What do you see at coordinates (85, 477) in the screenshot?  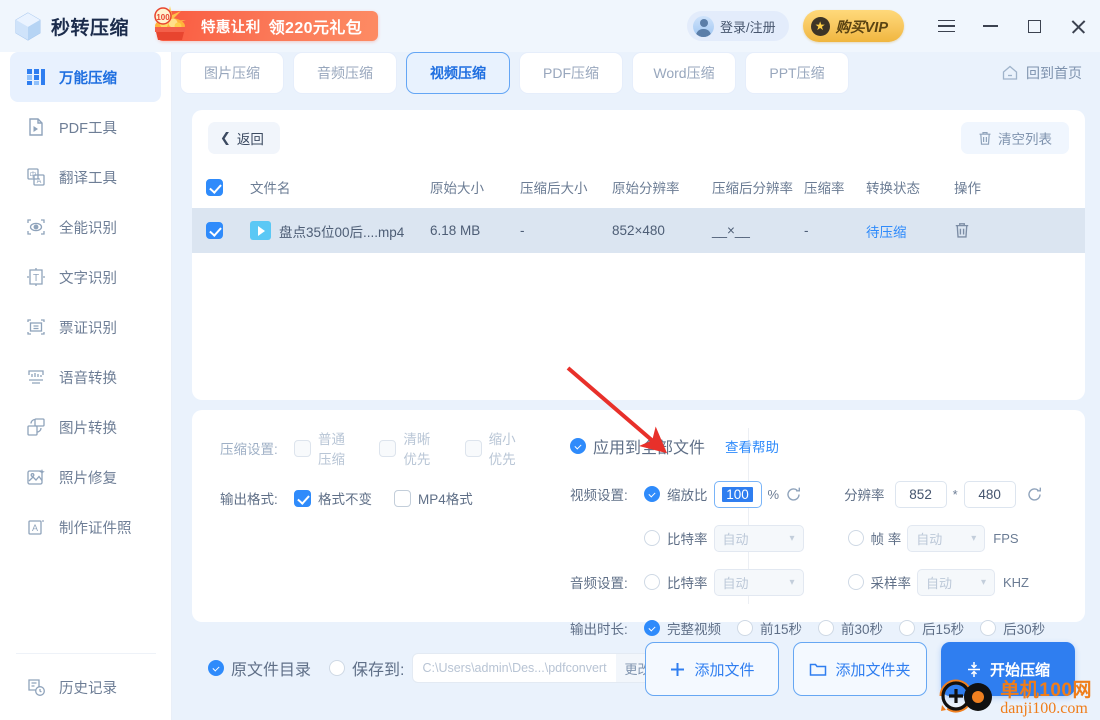 I see `sidebar-item-photo-repair: 照片修复` at bounding box center [85, 477].